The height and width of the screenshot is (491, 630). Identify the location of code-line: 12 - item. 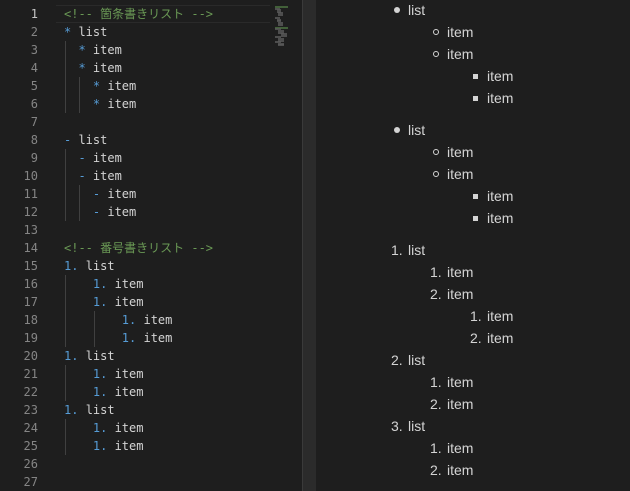
(151, 212).